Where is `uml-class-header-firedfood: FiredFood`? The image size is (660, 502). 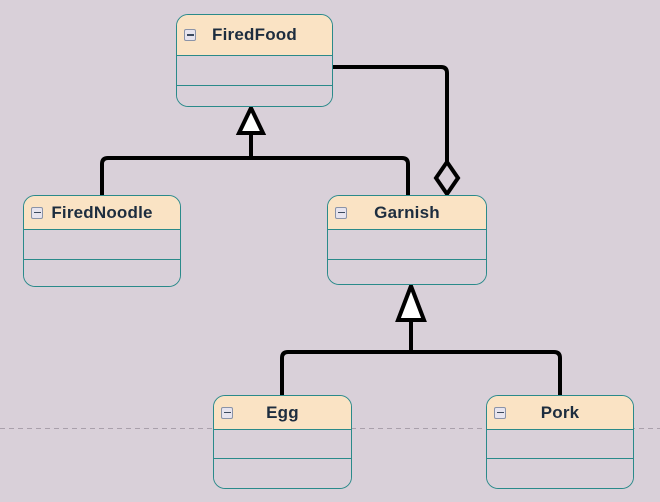 uml-class-header-firedfood: FiredFood is located at coordinates (254, 35).